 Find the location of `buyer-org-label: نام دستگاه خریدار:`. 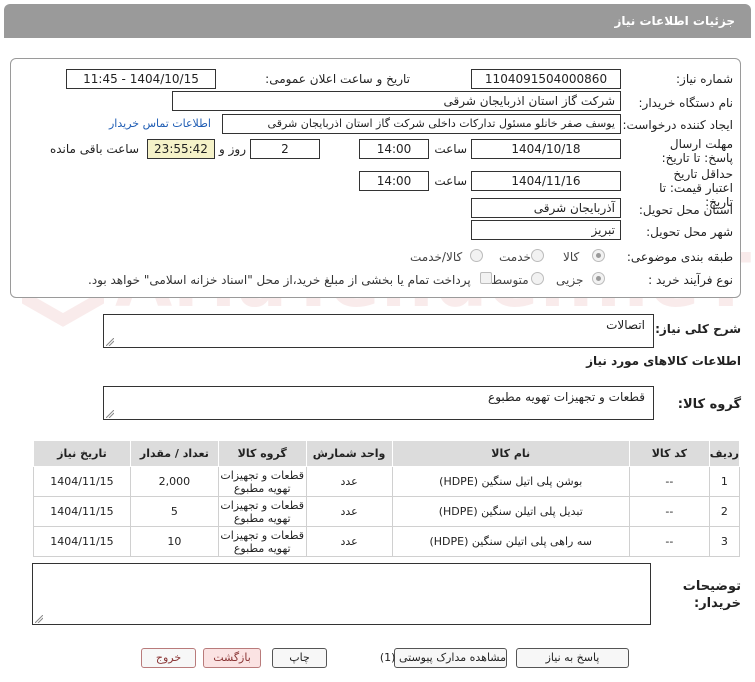

buyer-org-label: نام دستگاه خریدار: is located at coordinates (686, 103).